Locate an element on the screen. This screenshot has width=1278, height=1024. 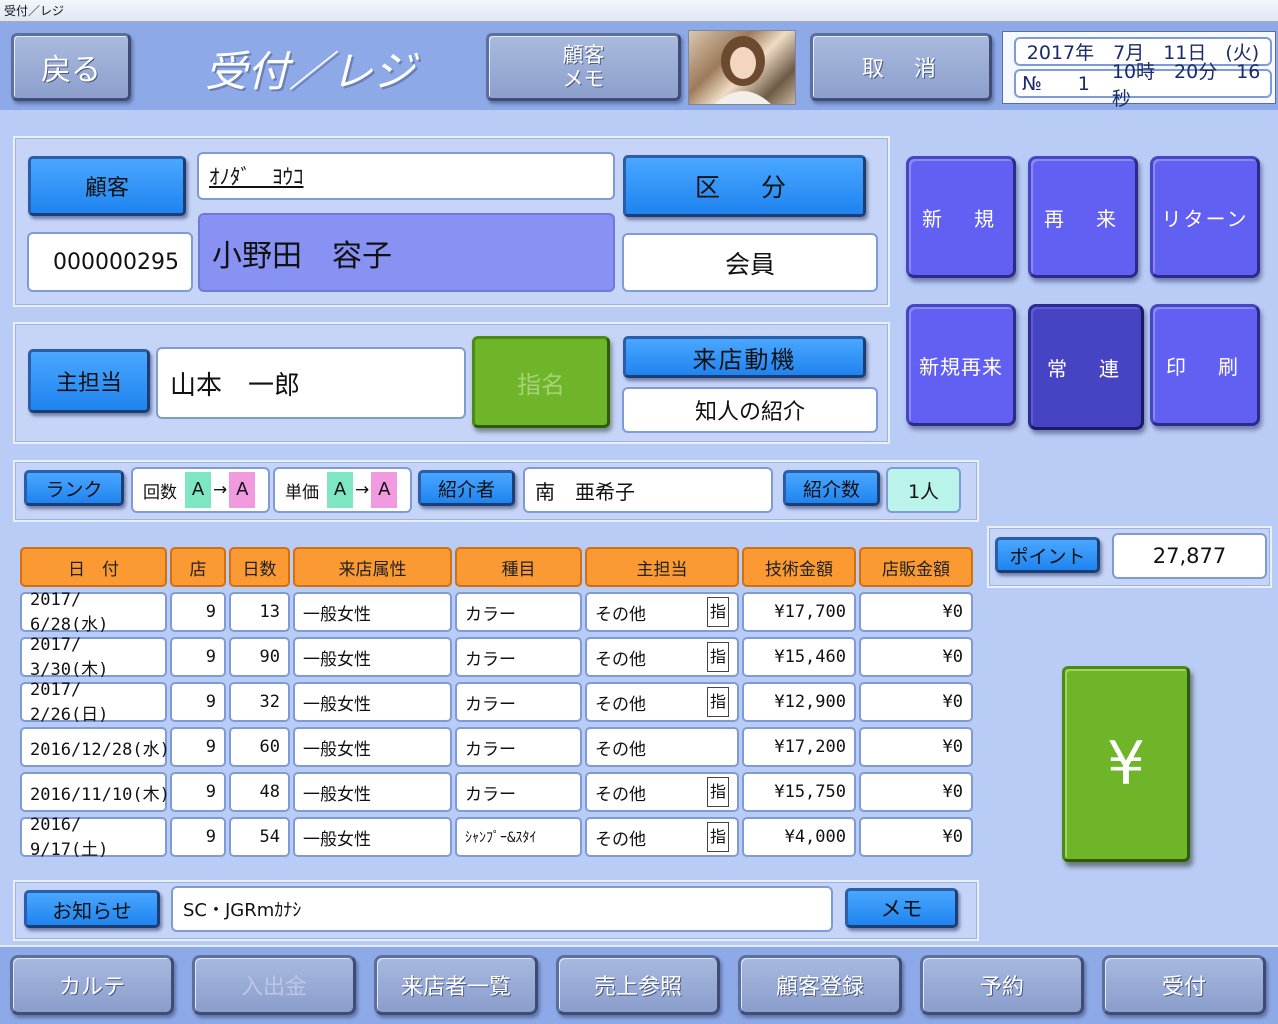
col-type-header: 種目 is located at coordinates (518, 567).